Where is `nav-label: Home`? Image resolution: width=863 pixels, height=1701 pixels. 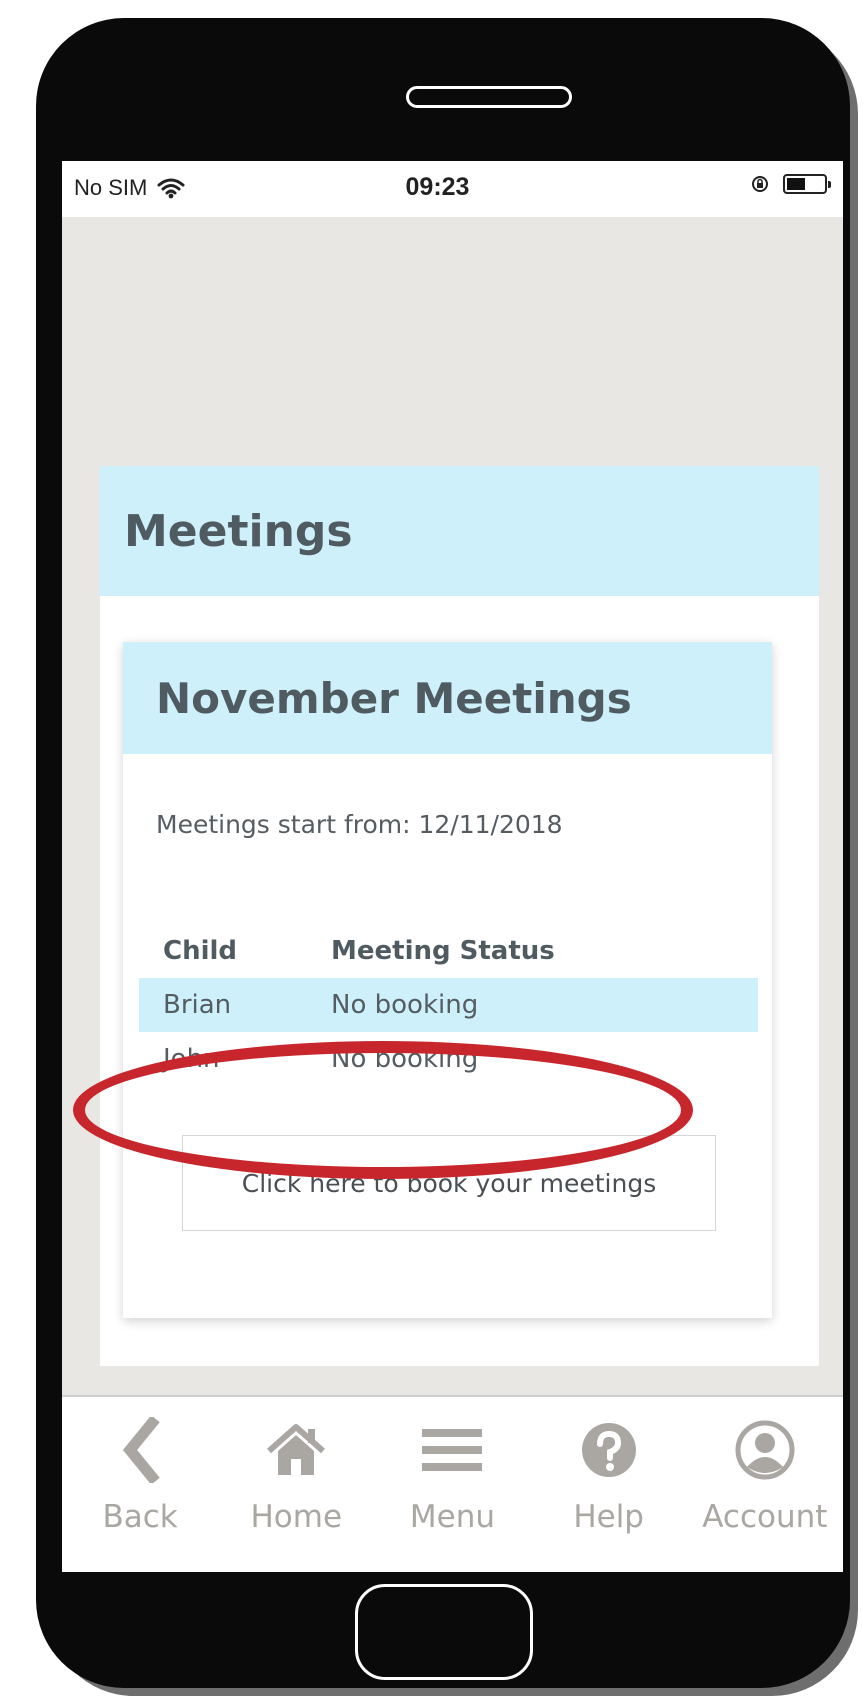 nav-label: Home is located at coordinates (296, 1517).